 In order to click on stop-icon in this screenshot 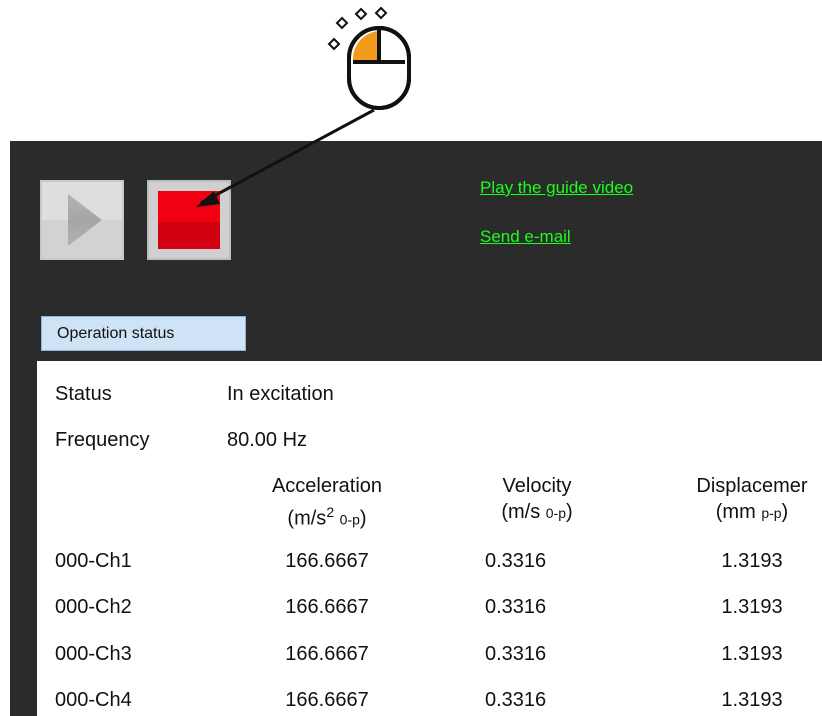, I will do `click(189, 220)`.